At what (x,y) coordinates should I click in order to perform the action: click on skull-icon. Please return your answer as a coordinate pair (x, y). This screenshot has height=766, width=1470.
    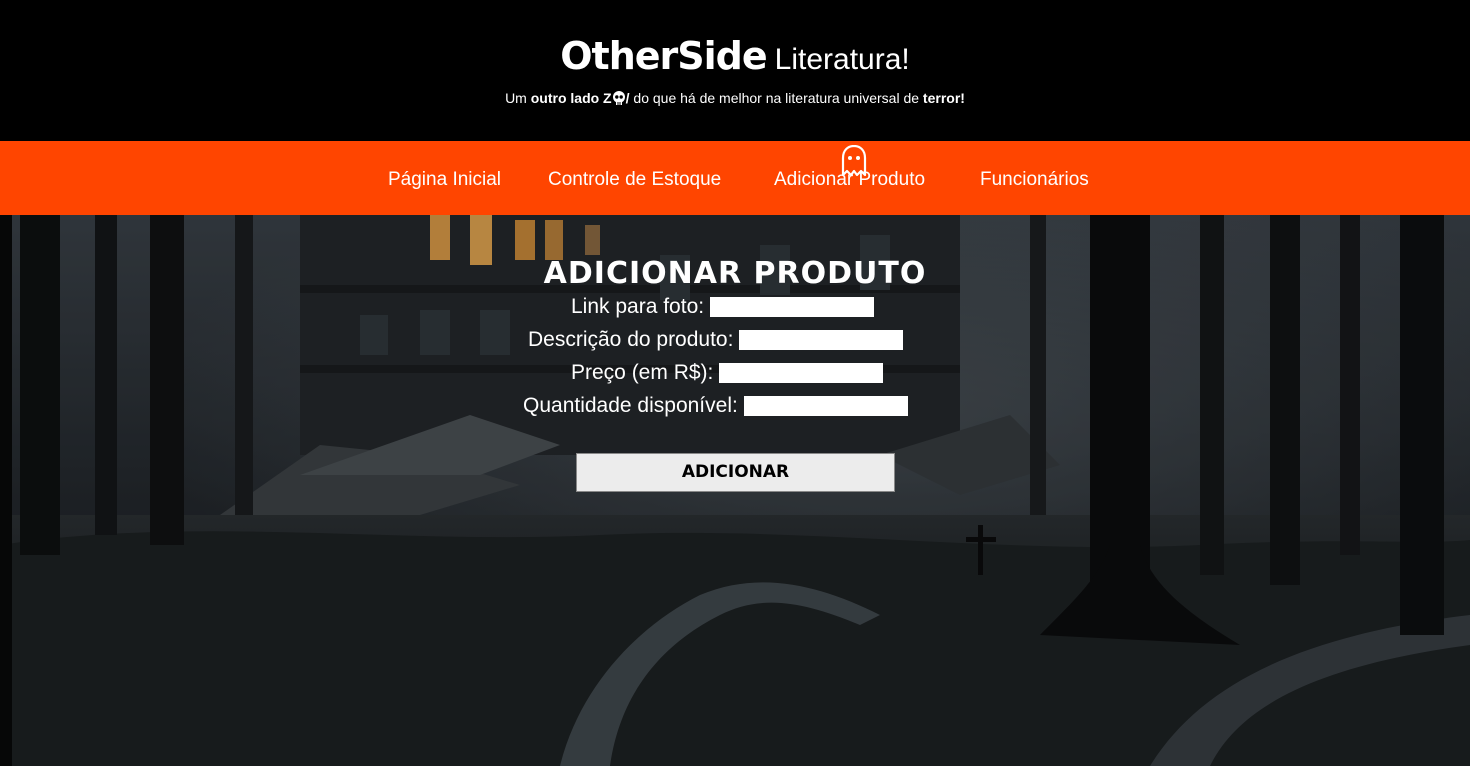
    Looking at the image, I should click on (619, 98).